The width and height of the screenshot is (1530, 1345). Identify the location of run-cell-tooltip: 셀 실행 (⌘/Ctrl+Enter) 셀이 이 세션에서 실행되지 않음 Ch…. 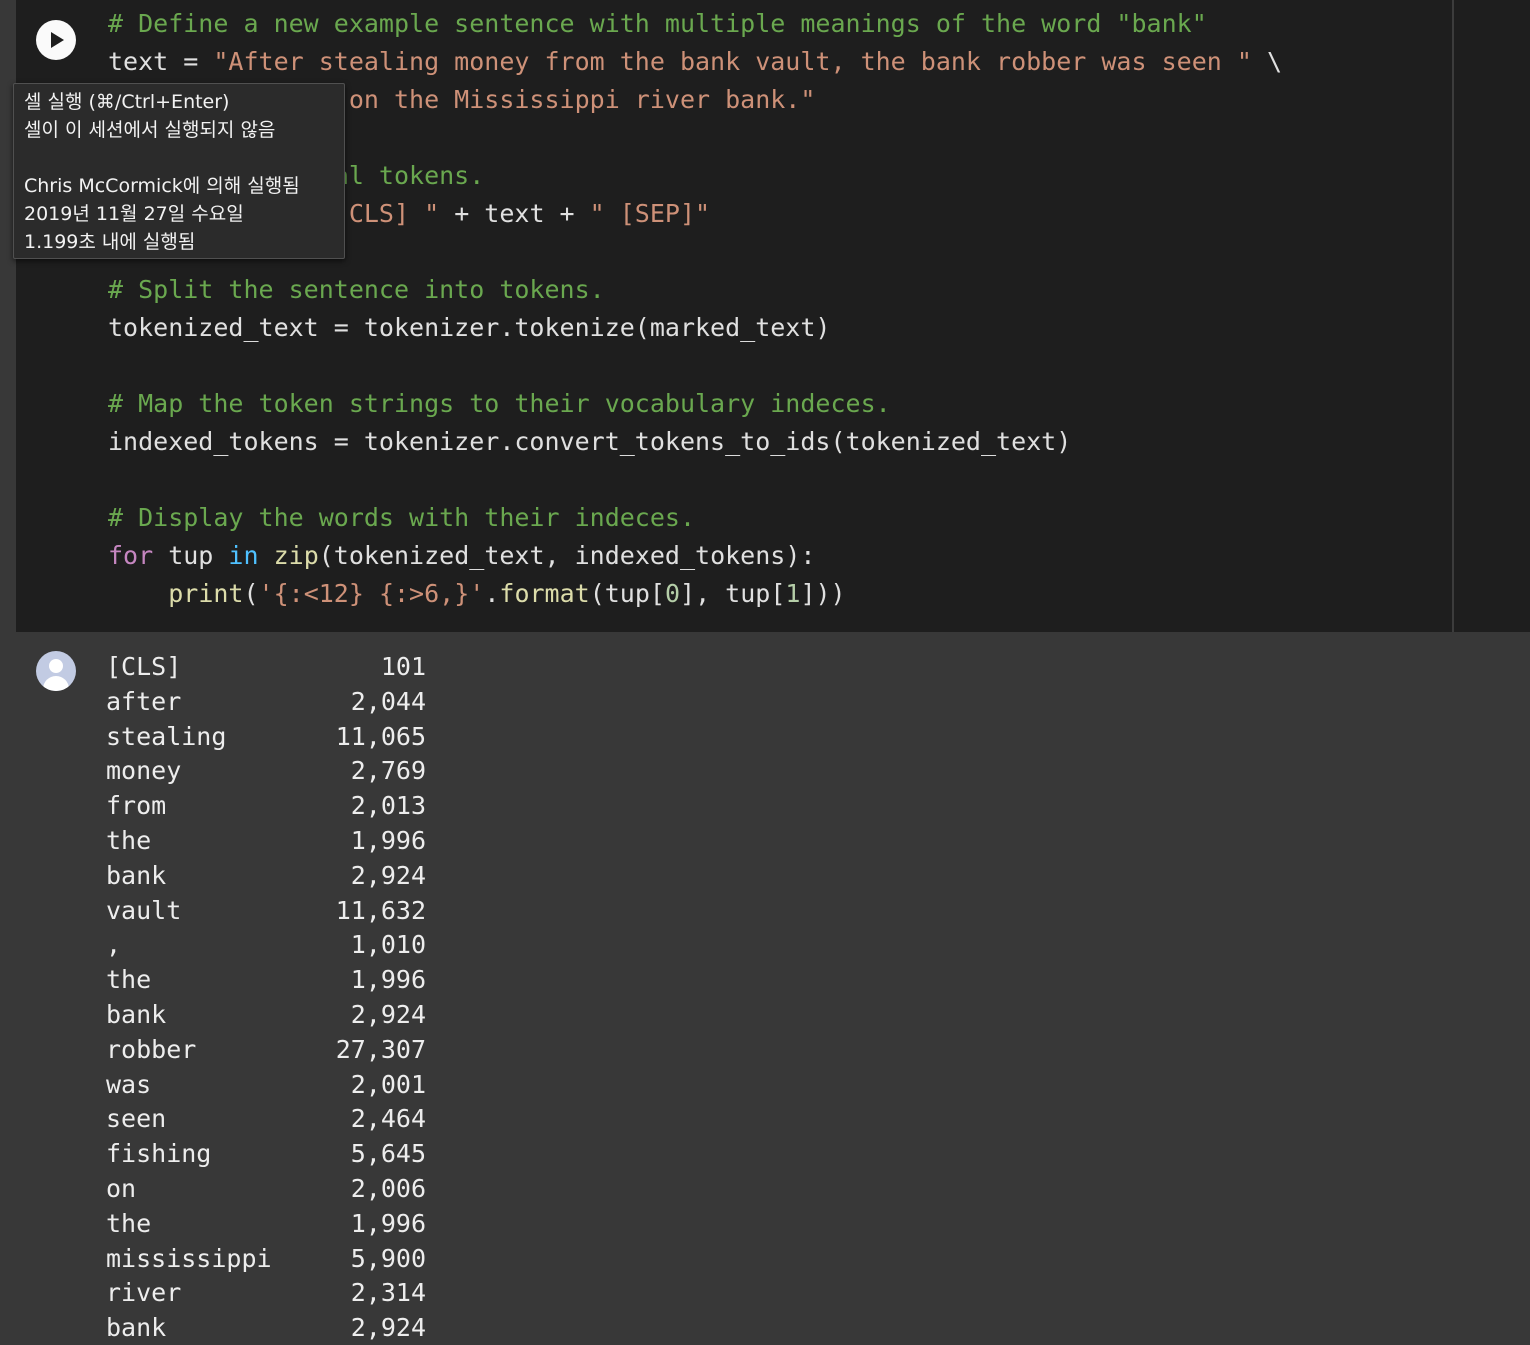
(179, 171).